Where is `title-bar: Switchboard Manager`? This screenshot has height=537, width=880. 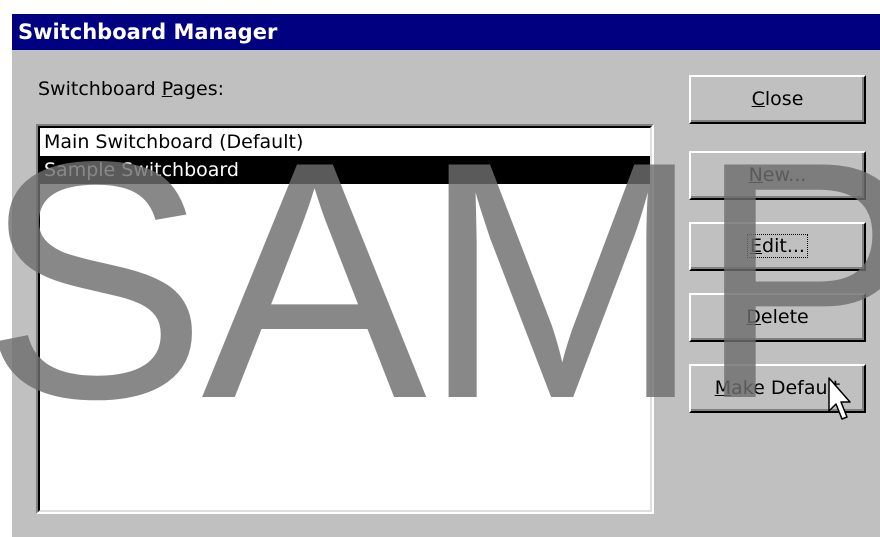 title-bar: Switchboard Manager is located at coordinates (446, 32).